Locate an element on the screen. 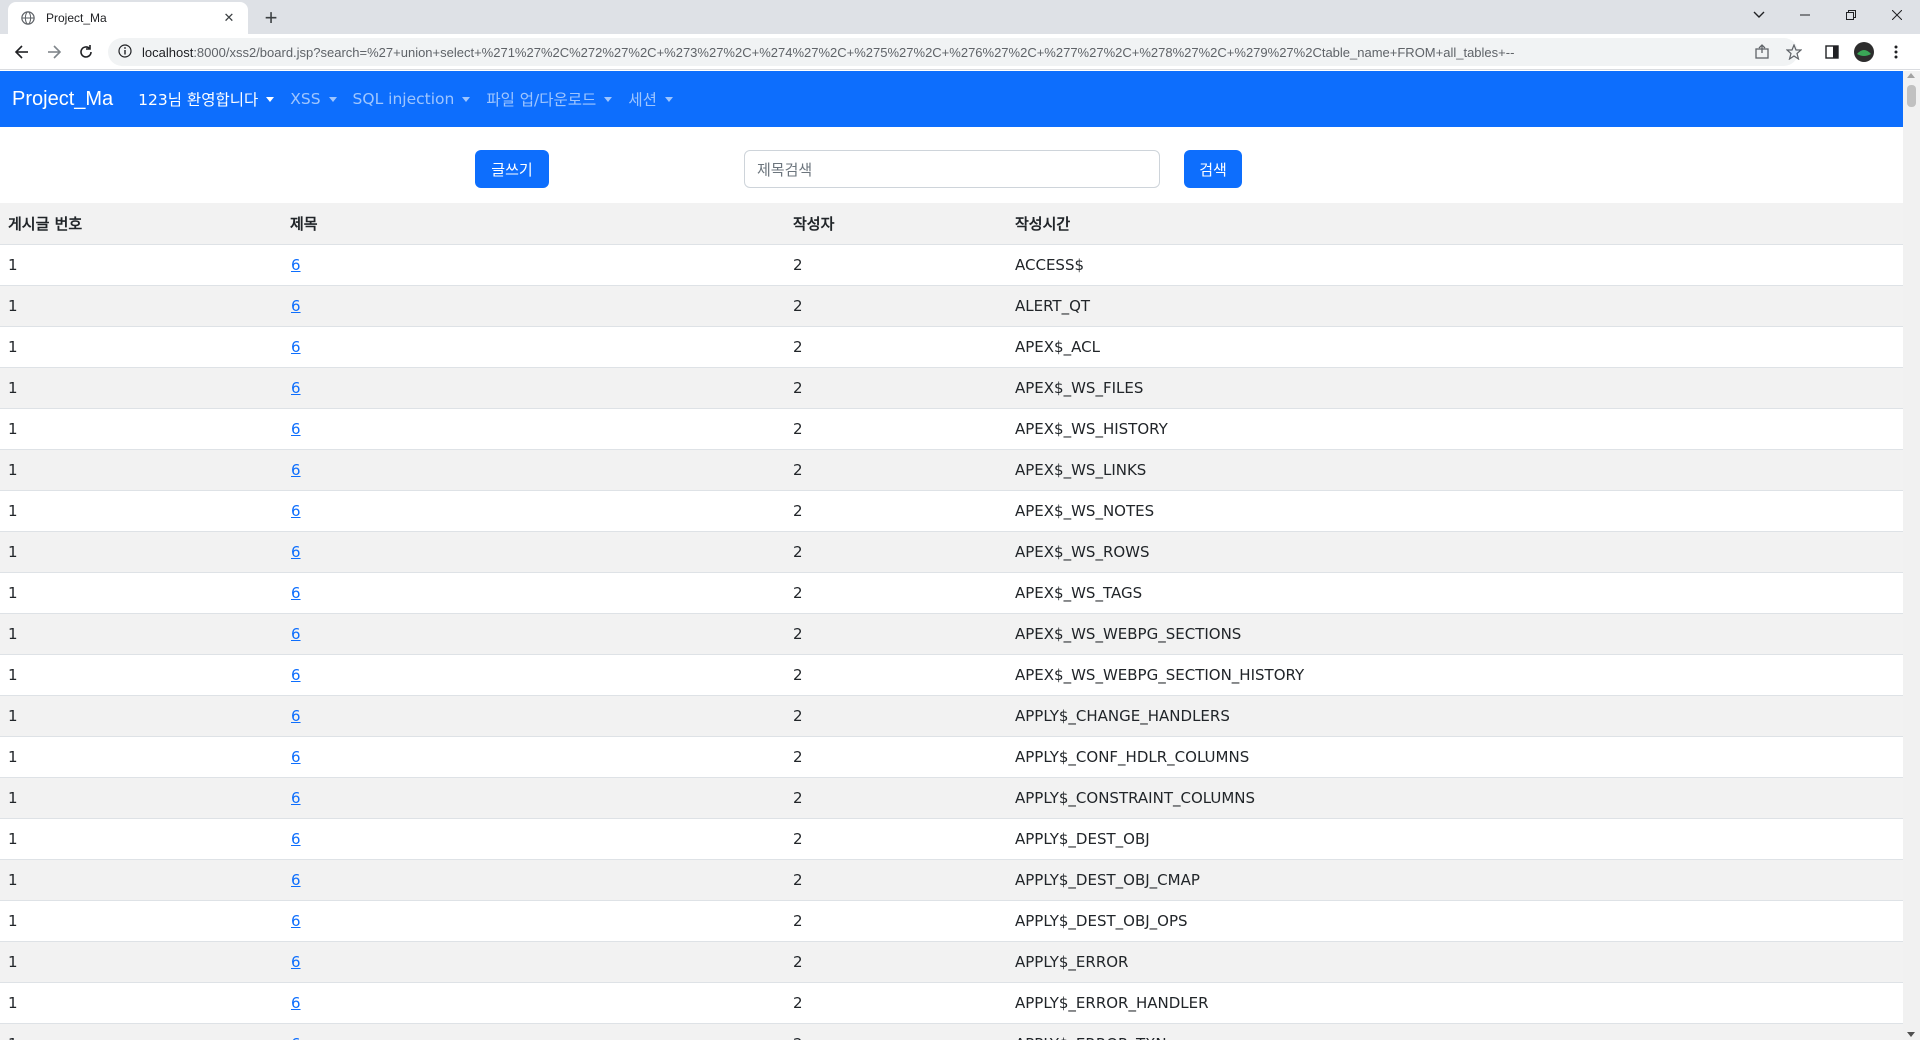 The height and width of the screenshot is (1040, 1920). close-window-icon is located at coordinates (1897, 15).